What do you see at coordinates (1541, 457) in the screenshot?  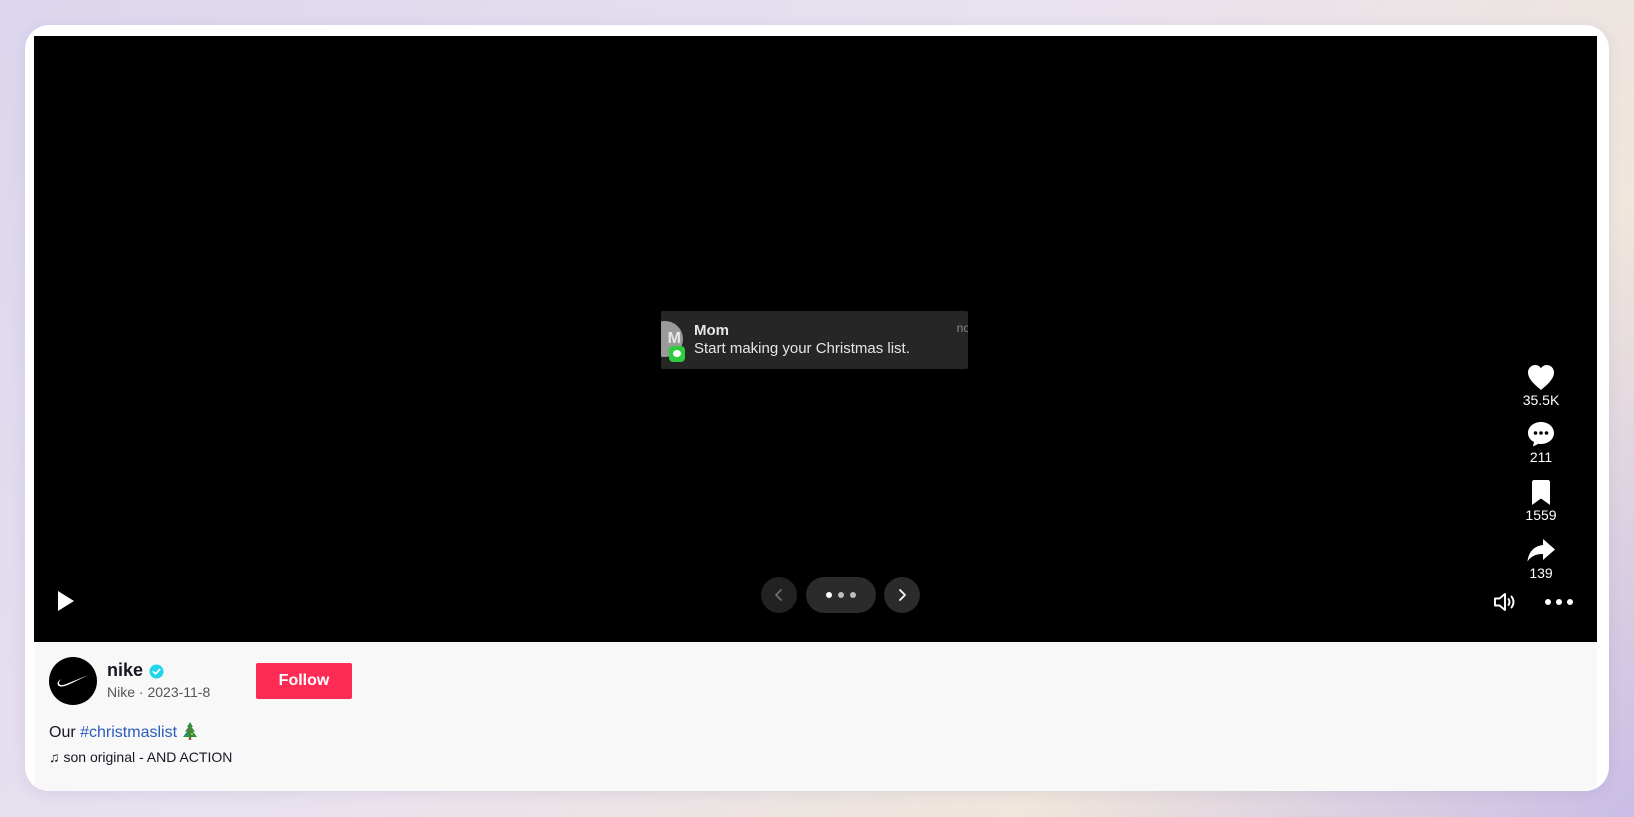 I see `comment-count: 211` at bounding box center [1541, 457].